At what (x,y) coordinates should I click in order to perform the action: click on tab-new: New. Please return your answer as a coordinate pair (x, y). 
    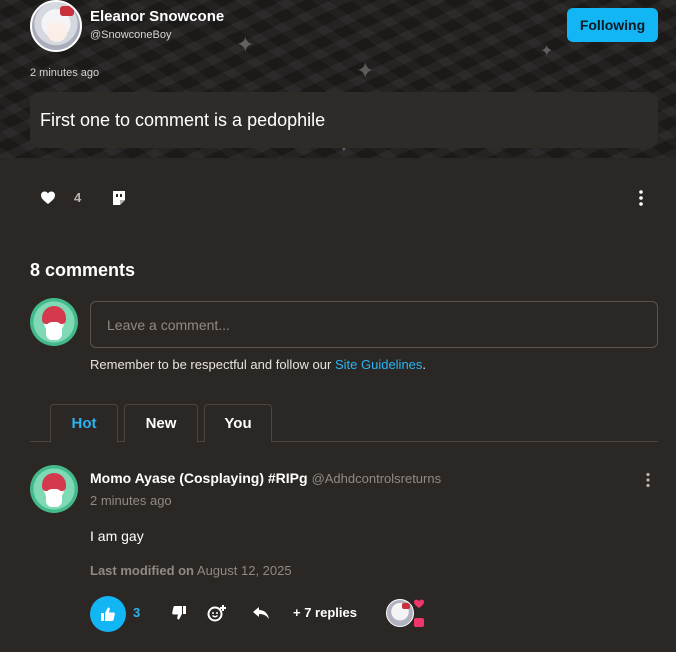
    Looking at the image, I should click on (161, 423).